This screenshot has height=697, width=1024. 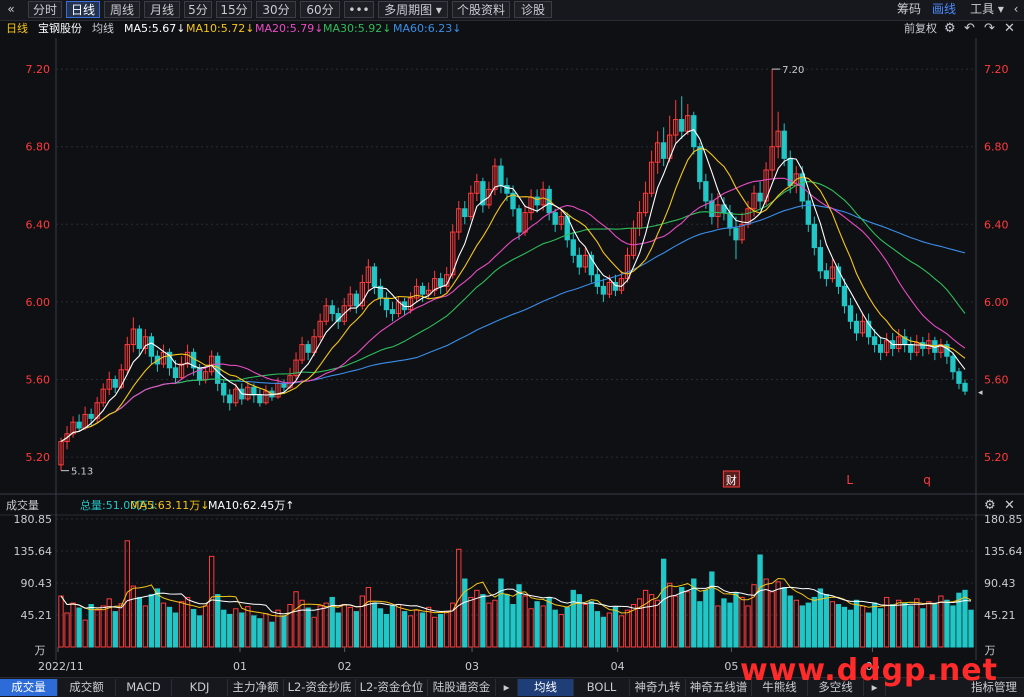 What do you see at coordinates (170, 505) in the screenshot?
I see `volume-ma5: MA5:63.11万↓` at bounding box center [170, 505].